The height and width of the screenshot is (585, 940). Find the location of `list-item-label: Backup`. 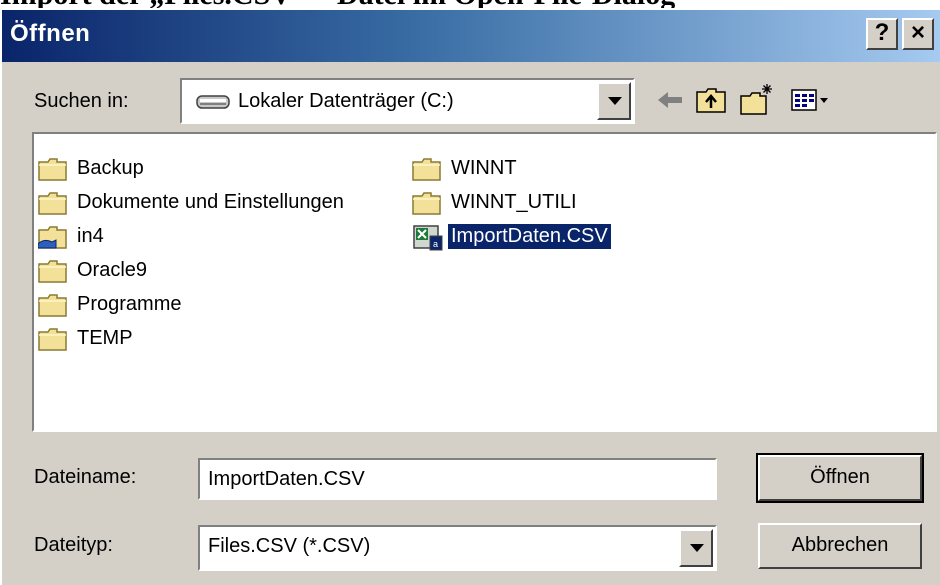

list-item-label: Backup is located at coordinates (110, 168).